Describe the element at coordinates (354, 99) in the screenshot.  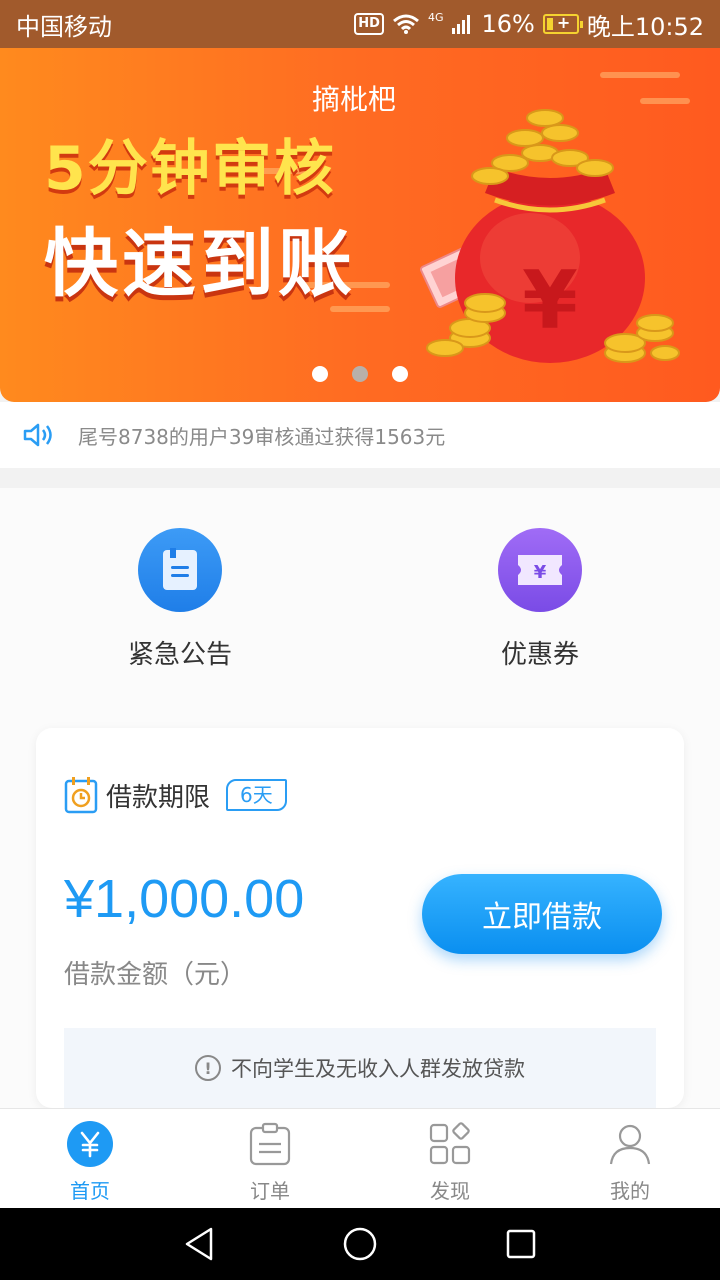
I see `banner-brand: 摘枇杷` at that location.